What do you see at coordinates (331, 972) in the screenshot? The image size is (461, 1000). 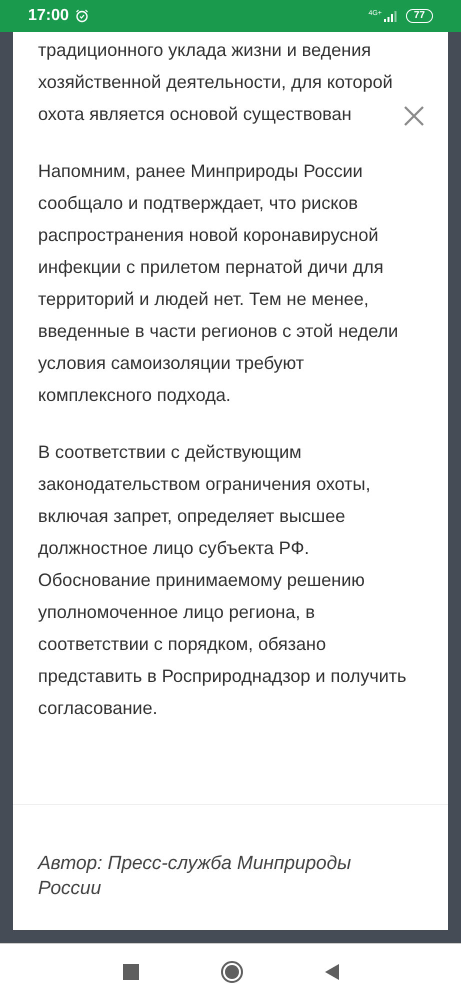 I see `back-icon` at bounding box center [331, 972].